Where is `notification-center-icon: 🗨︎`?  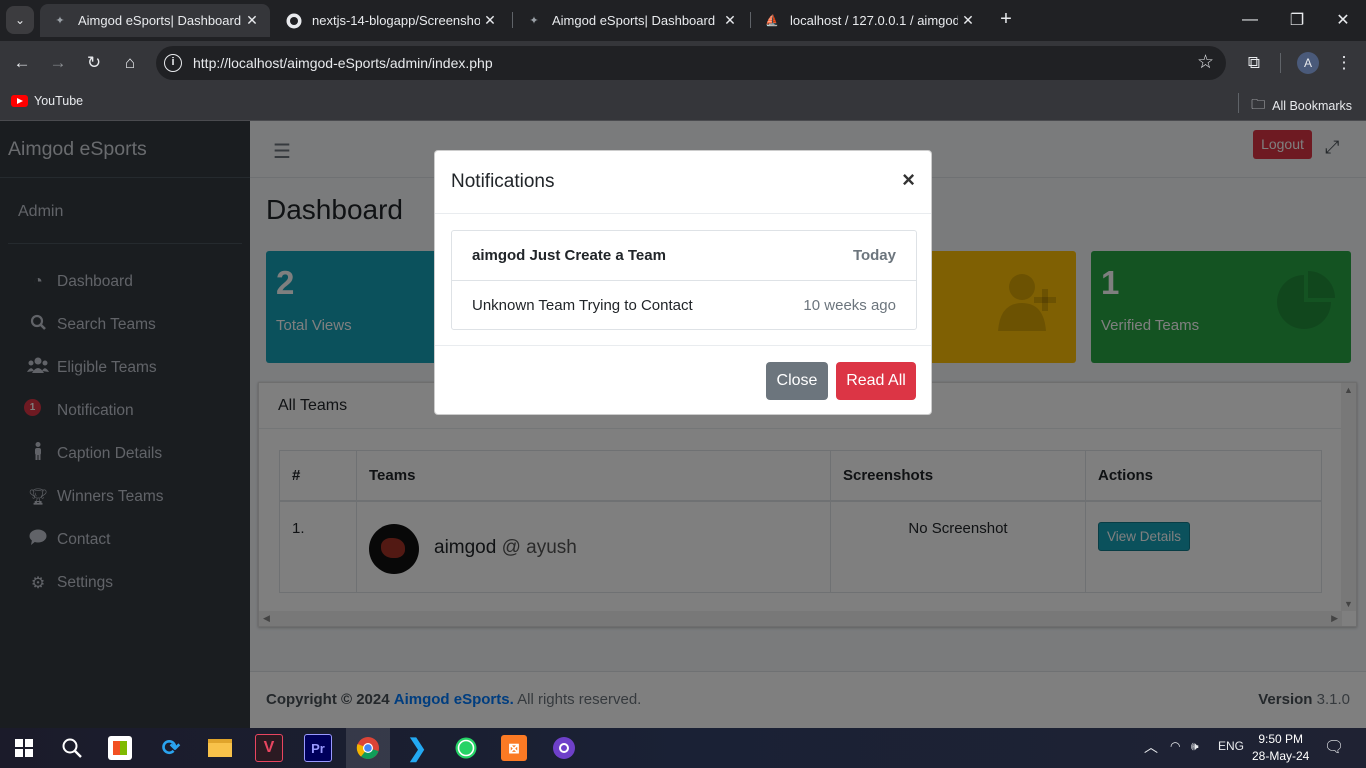 notification-center-icon: 🗨︎ is located at coordinates (1334, 747).